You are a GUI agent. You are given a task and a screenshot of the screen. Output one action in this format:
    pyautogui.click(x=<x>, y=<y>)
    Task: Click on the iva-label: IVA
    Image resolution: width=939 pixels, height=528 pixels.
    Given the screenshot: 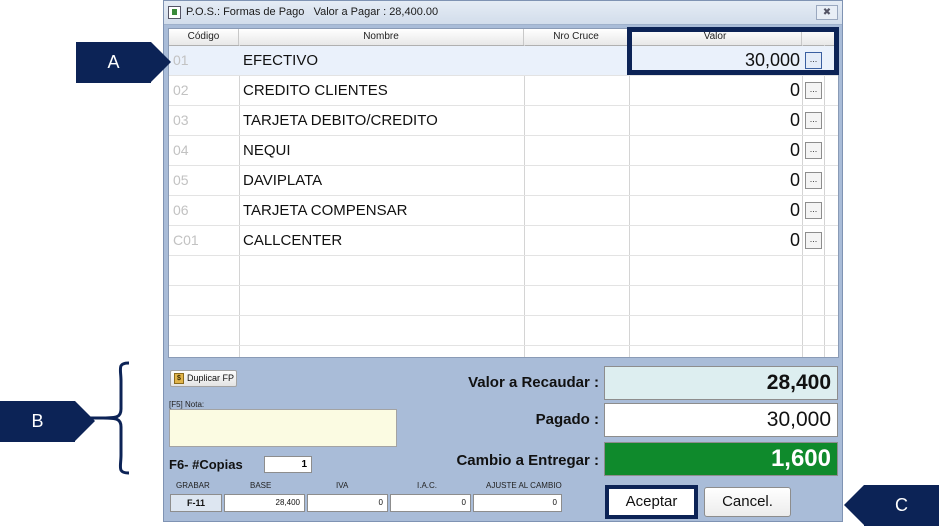 What is the action you would take?
    pyautogui.click(x=342, y=485)
    